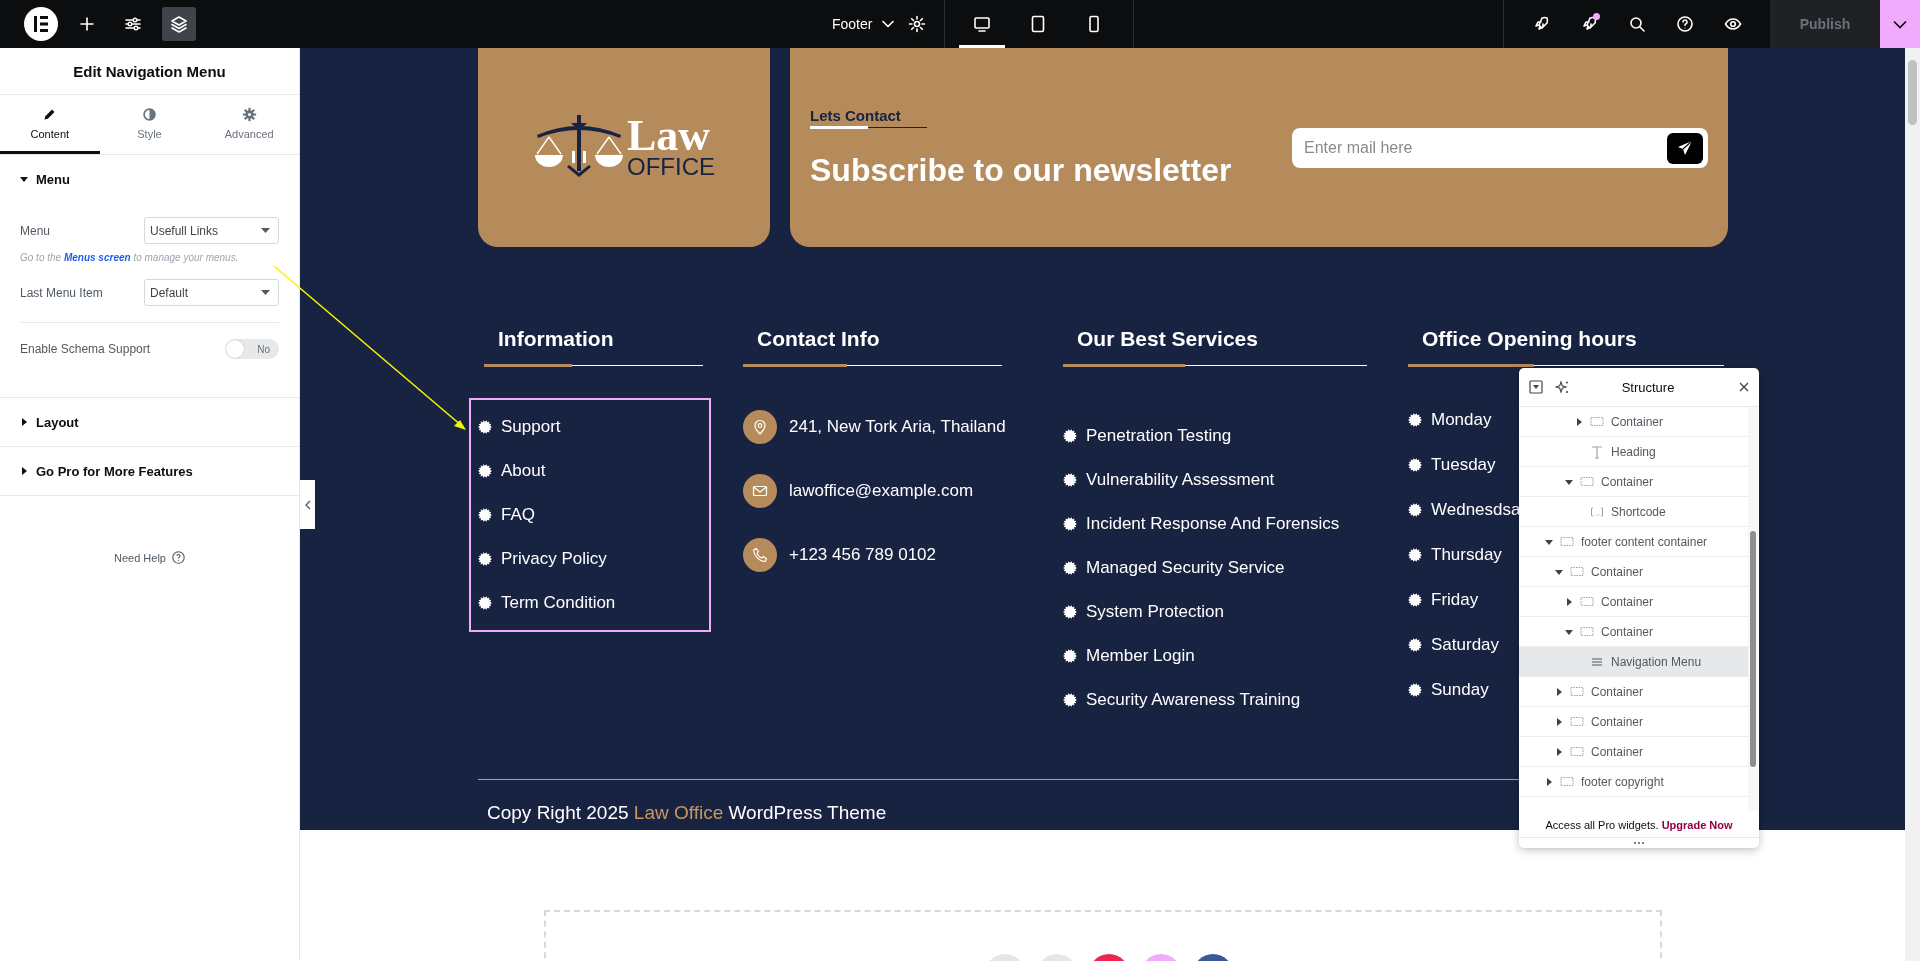 This screenshot has height=961, width=1920. I want to click on rocket-icon, so click(1589, 24).